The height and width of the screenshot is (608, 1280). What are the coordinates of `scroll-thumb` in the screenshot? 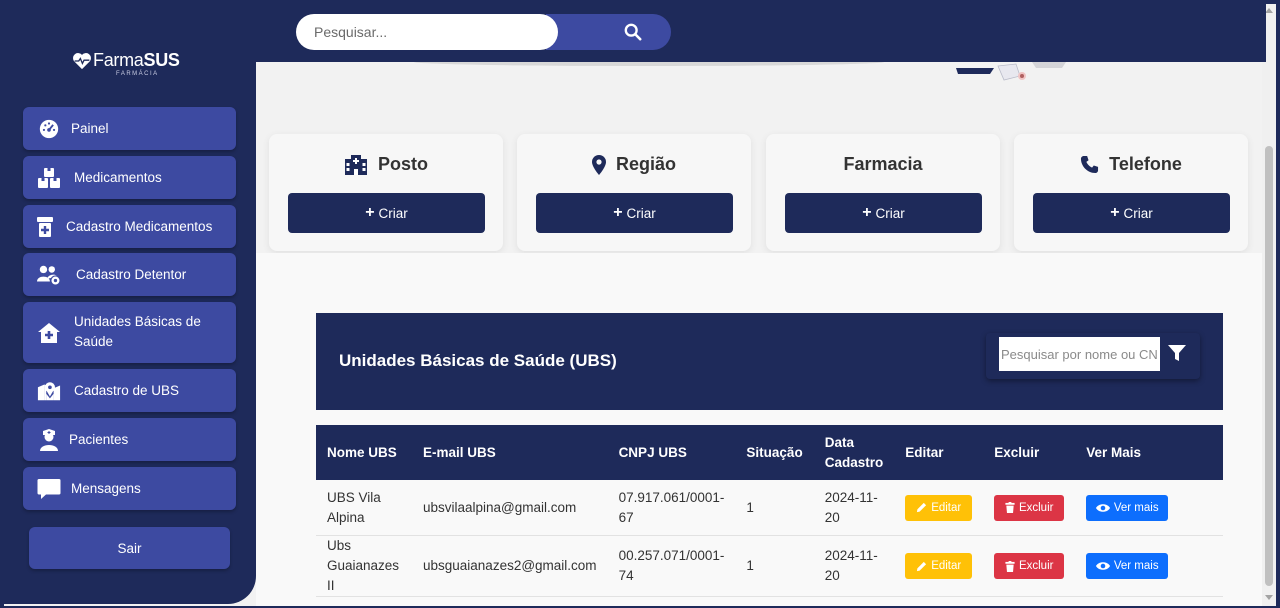 It's located at (1269, 366).